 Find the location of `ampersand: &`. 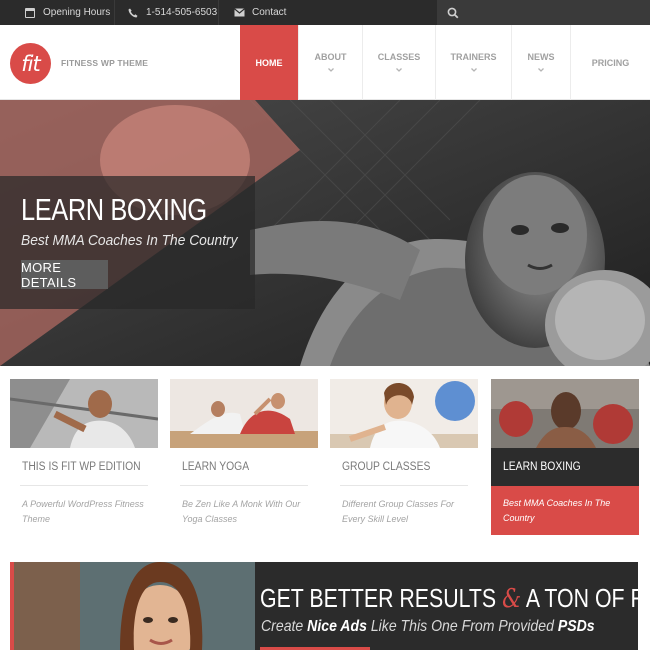

ampersand: & is located at coordinates (512, 599).